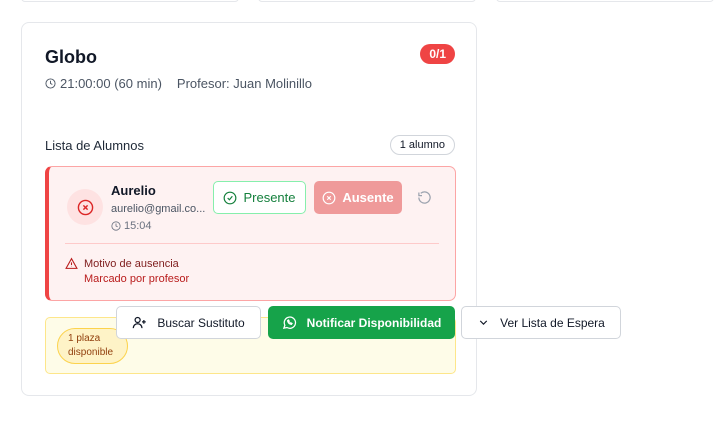  What do you see at coordinates (71, 263) in the screenshot?
I see `alert-triangle-icon` at bounding box center [71, 263].